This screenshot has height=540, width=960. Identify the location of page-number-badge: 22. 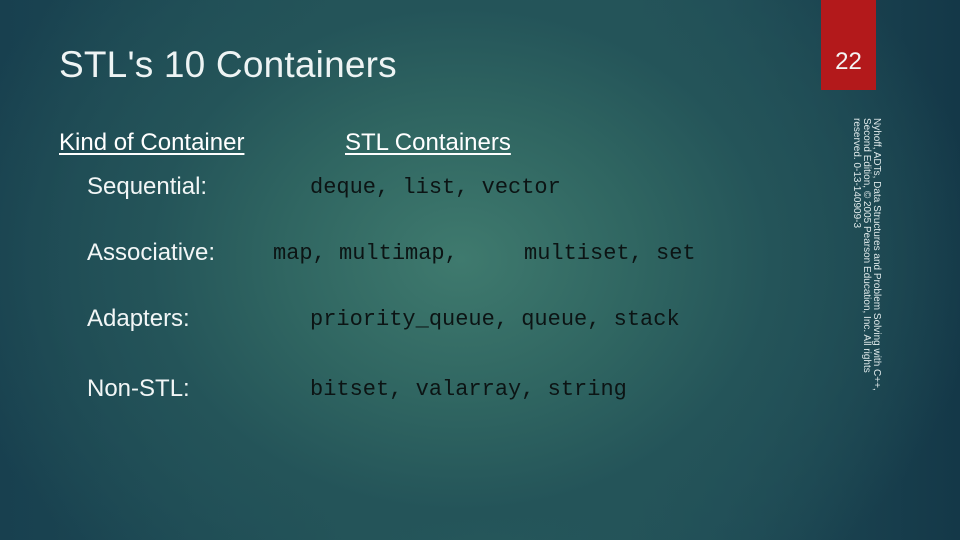
(848, 45).